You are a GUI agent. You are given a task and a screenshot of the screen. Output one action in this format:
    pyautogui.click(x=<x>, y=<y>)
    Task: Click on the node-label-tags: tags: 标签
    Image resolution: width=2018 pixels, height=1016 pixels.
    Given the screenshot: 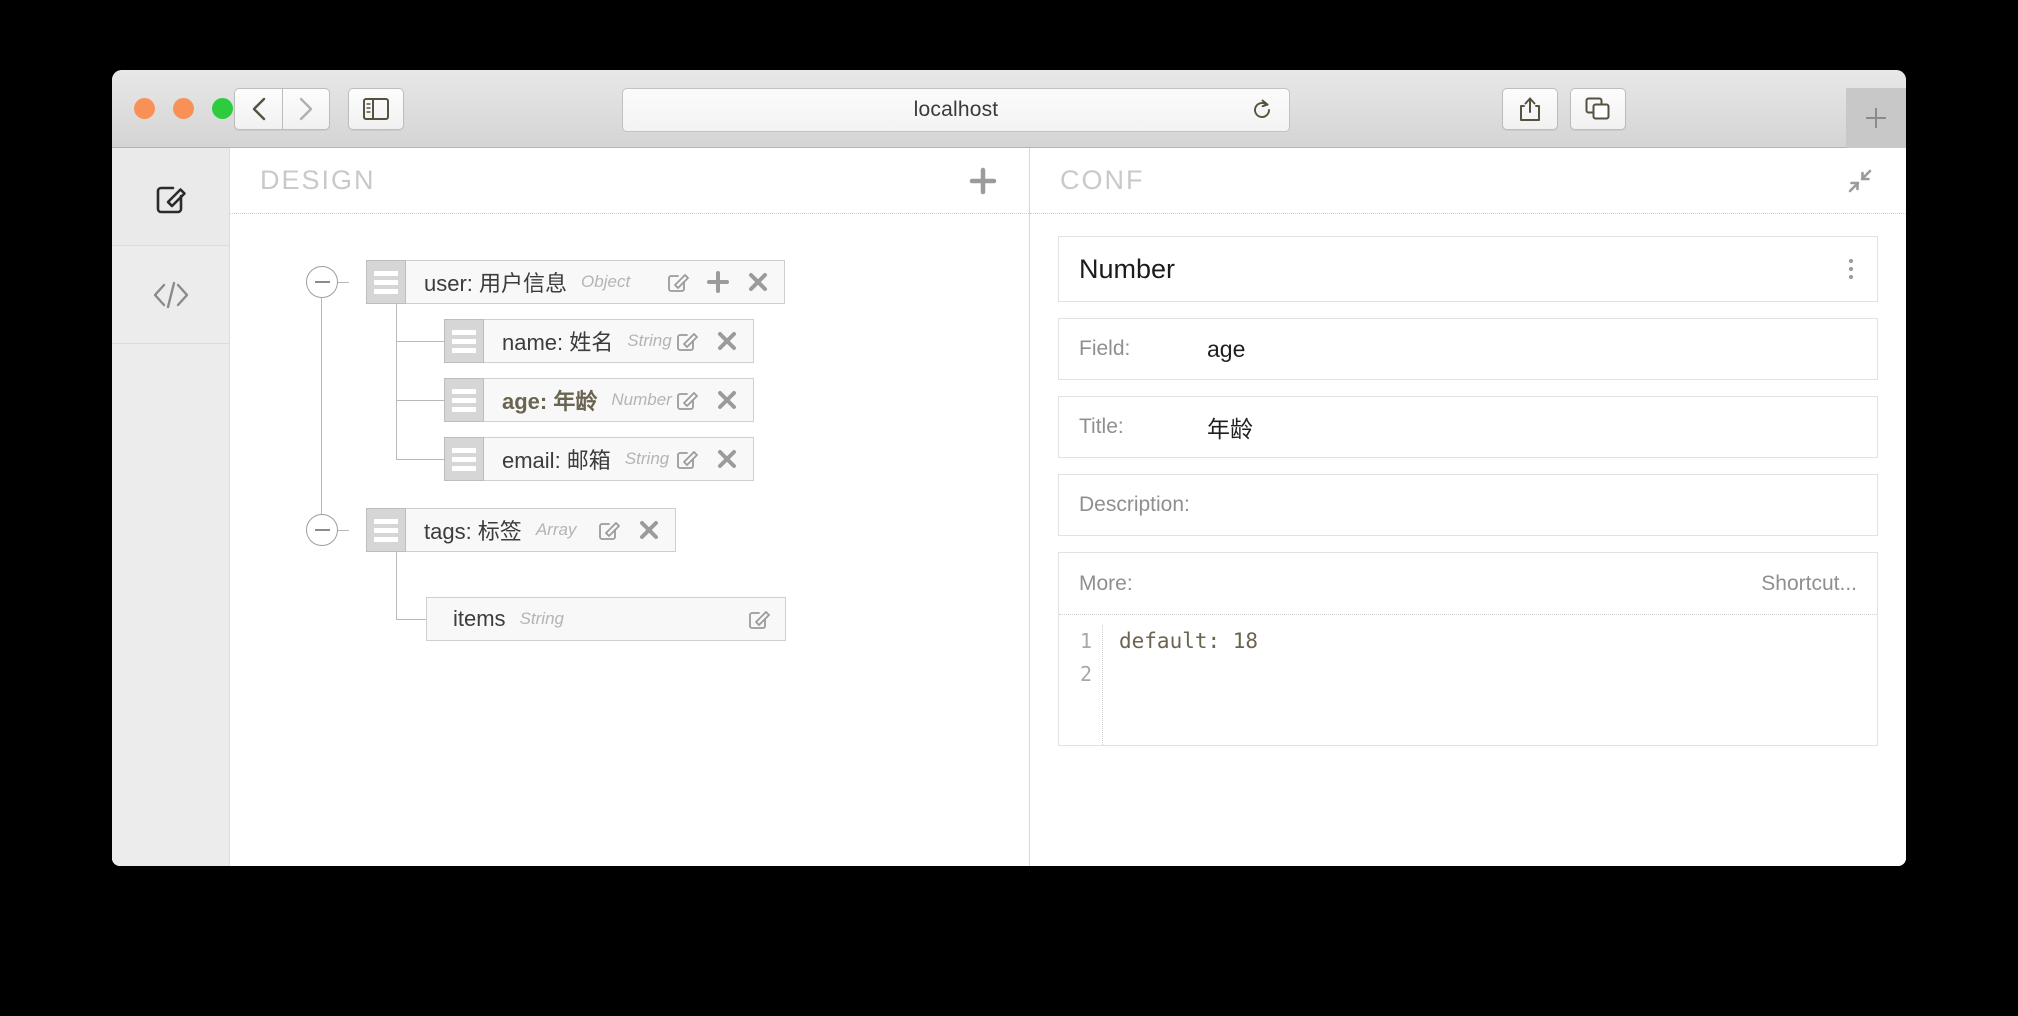 What is the action you would take?
    pyautogui.click(x=473, y=531)
    